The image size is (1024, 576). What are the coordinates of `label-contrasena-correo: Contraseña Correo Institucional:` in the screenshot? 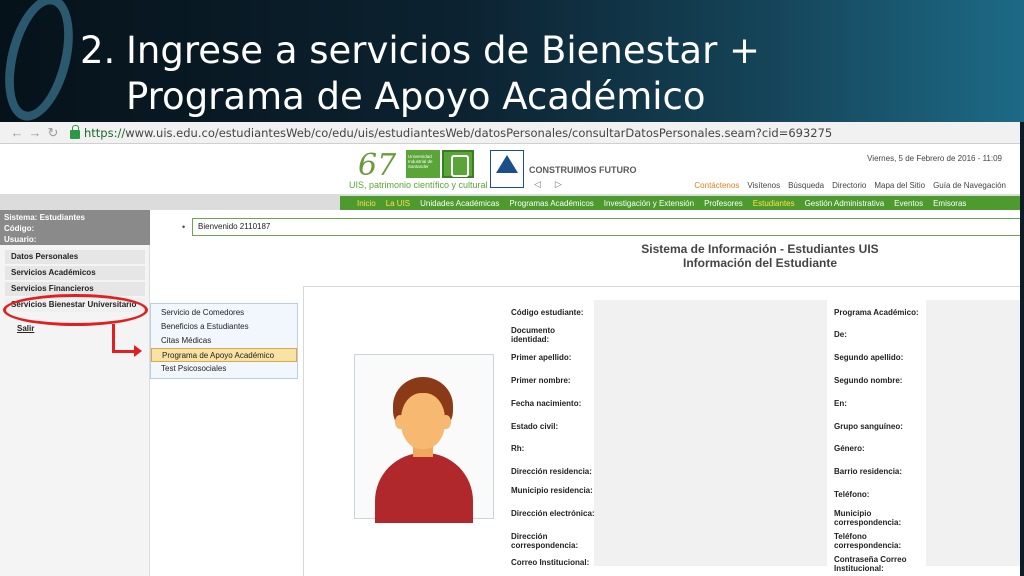 It's located at (870, 564).